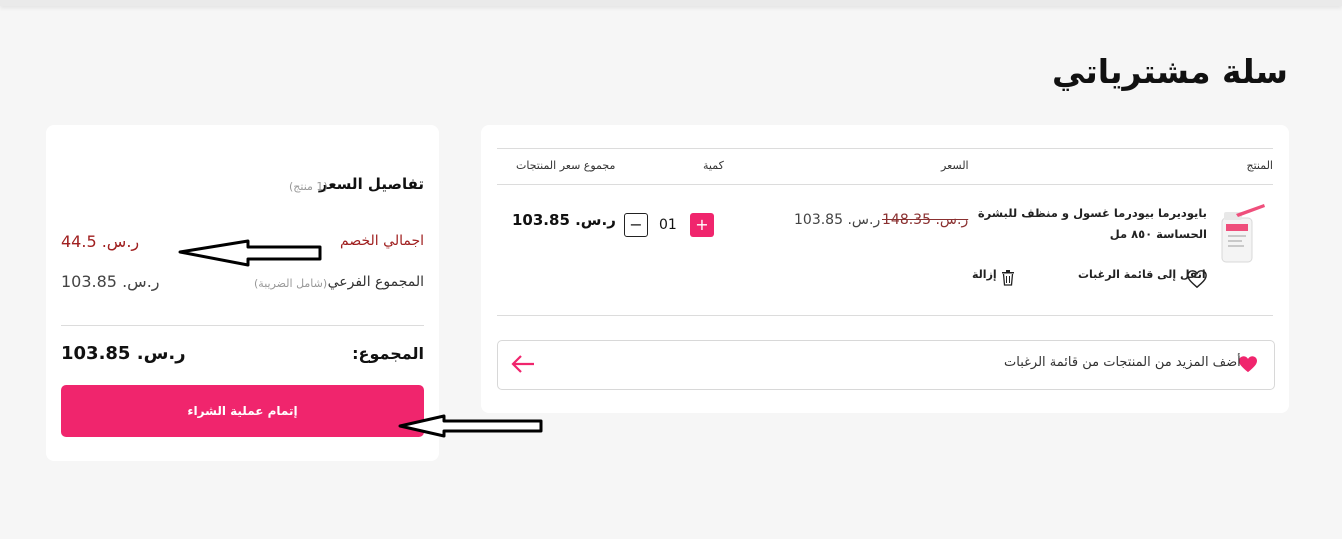 This screenshot has height=539, width=1342. I want to click on header-price: السعر, so click(955, 165).